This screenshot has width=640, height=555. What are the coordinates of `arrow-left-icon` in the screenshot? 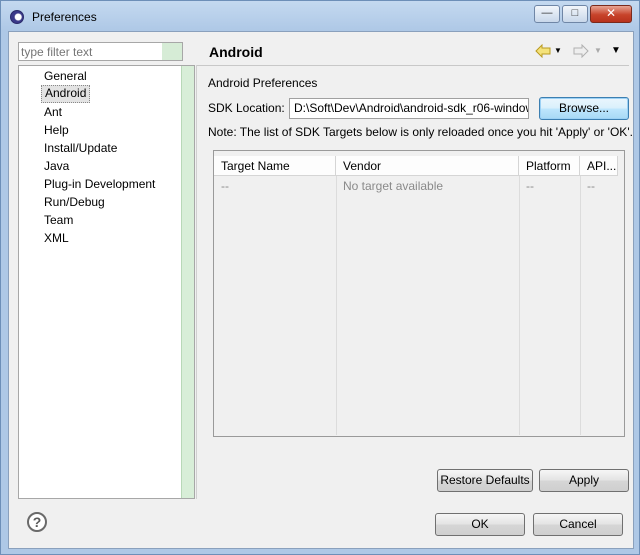 It's located at (543, 51).